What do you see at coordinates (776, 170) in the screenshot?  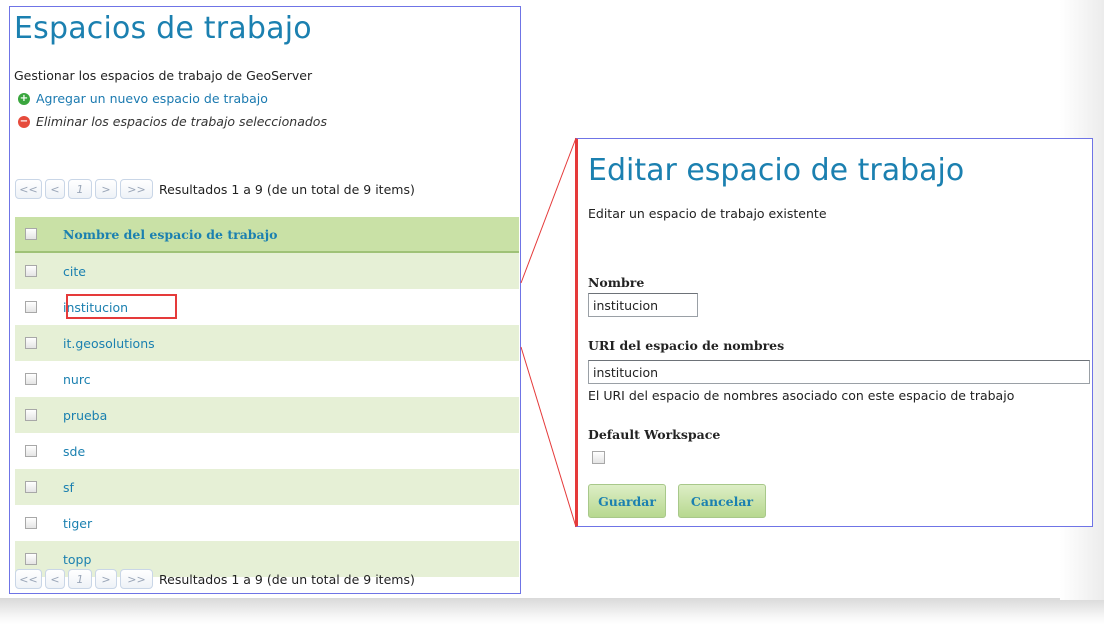 I see `edit-title: Editar espacio de trabajo` at bounding box center [776, 170].